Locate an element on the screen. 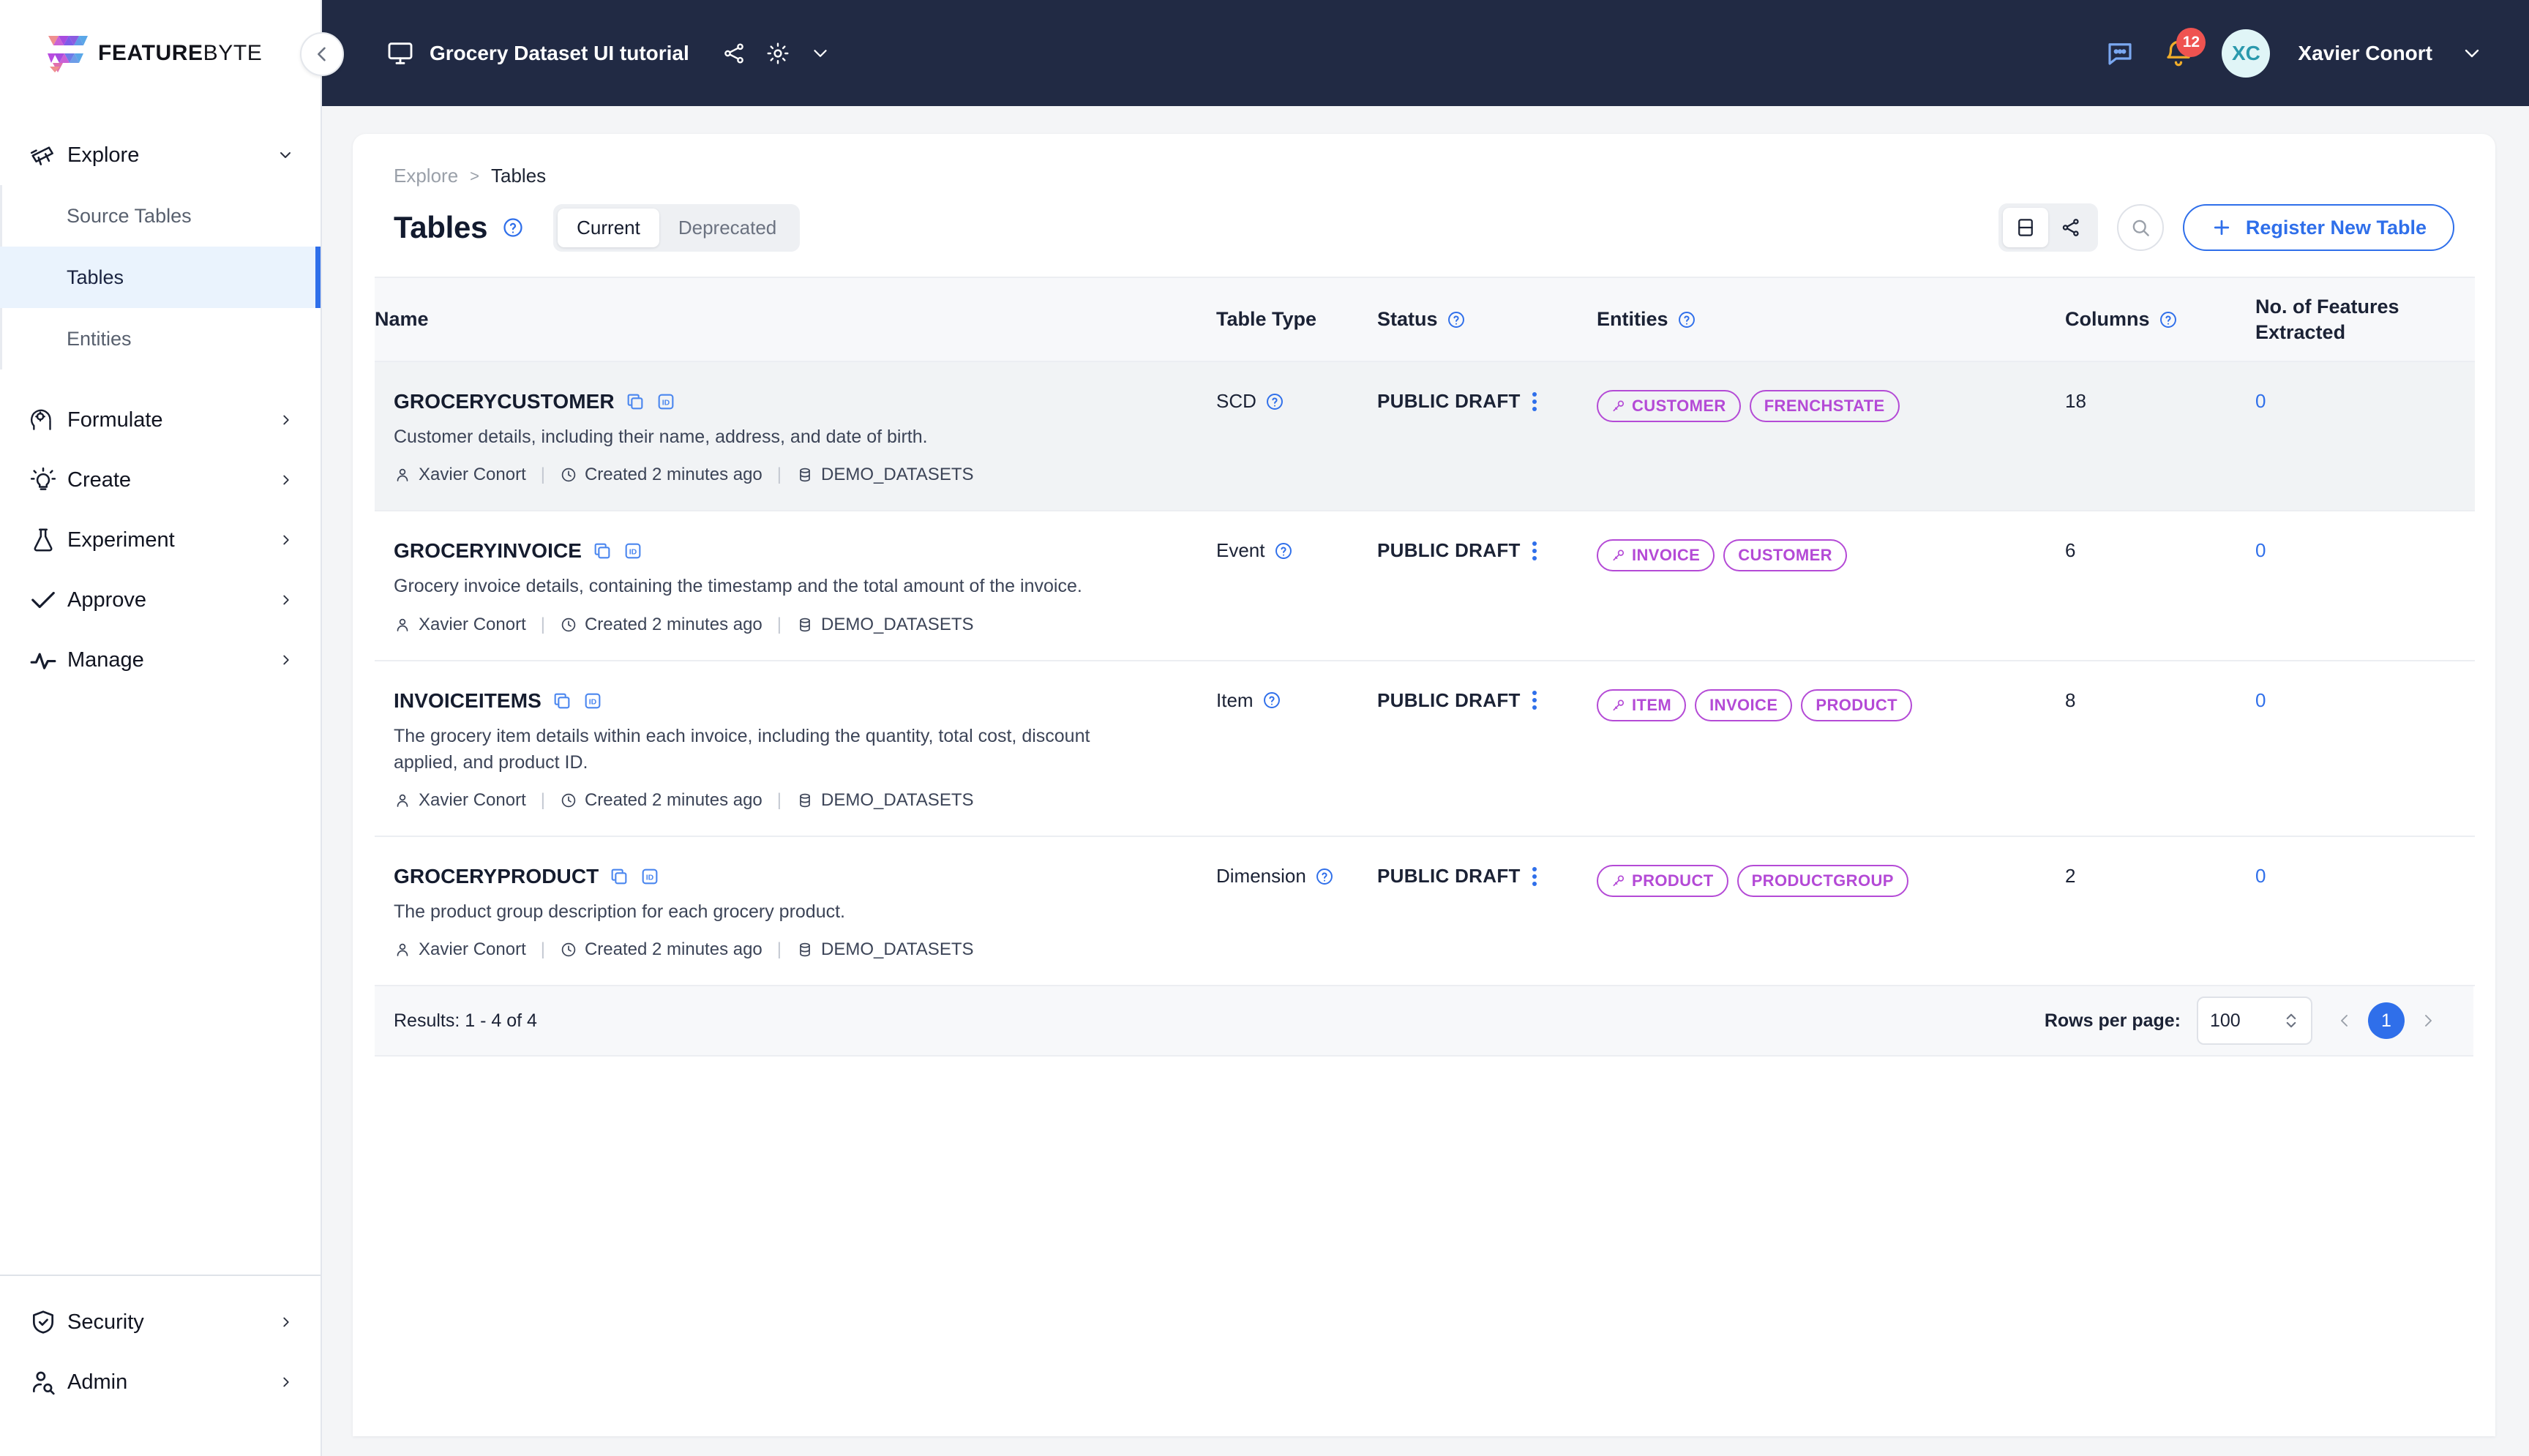  rows-per-page-select: 100 is located at coordinates (2255, 1021).